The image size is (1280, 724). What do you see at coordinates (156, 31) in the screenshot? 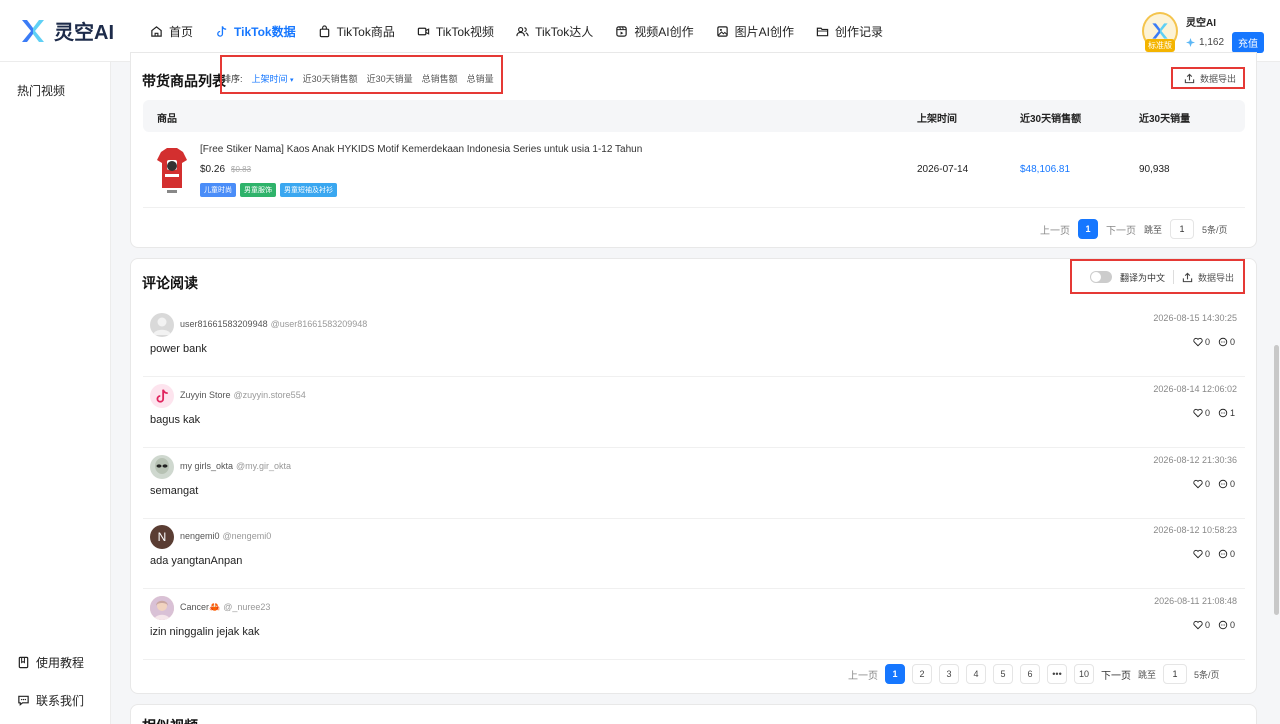
I see `home-icon` at bounding box center [156, 31].